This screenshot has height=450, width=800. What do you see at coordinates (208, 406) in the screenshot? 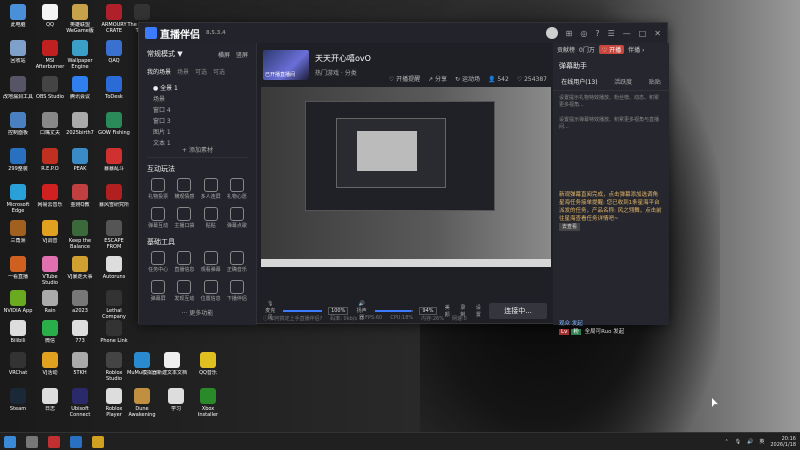
I see `desktop-icon: Xbox Installer` at bounding box center [208, 406].